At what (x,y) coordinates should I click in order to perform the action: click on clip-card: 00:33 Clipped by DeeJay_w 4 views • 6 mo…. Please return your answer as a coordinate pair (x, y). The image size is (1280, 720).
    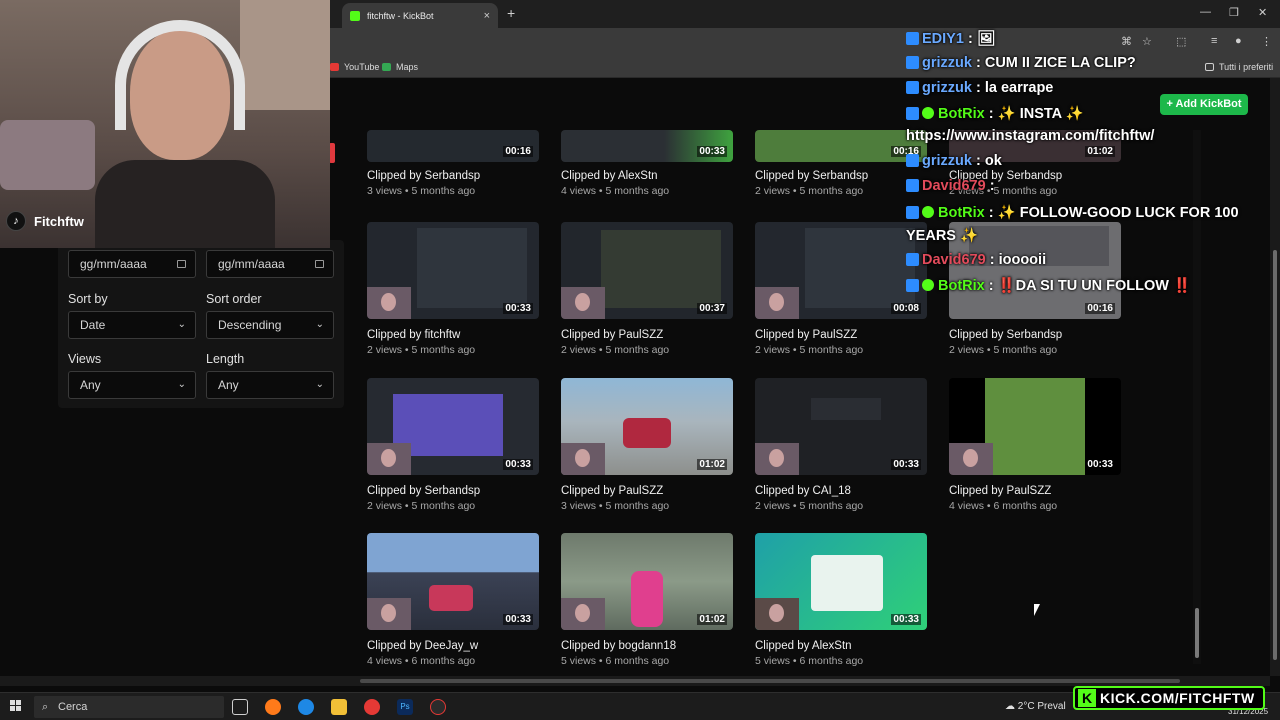
    Looking at the image, I should click on (453, 600).